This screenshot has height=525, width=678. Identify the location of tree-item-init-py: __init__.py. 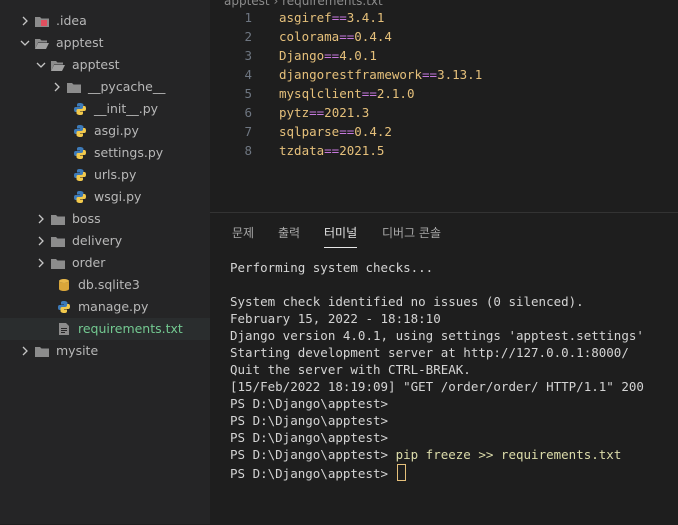
(105, 109).